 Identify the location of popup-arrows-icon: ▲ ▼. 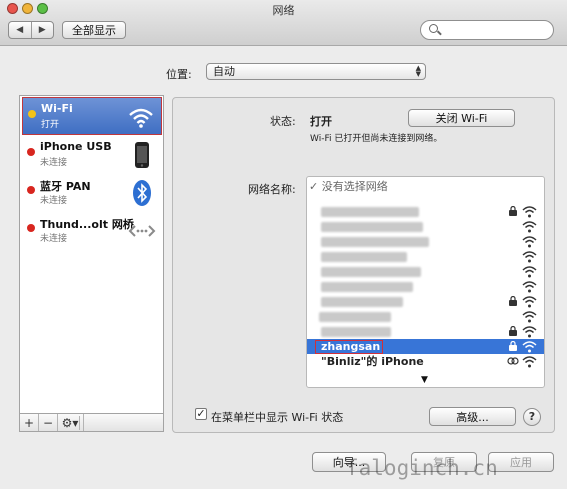
(418, 71).